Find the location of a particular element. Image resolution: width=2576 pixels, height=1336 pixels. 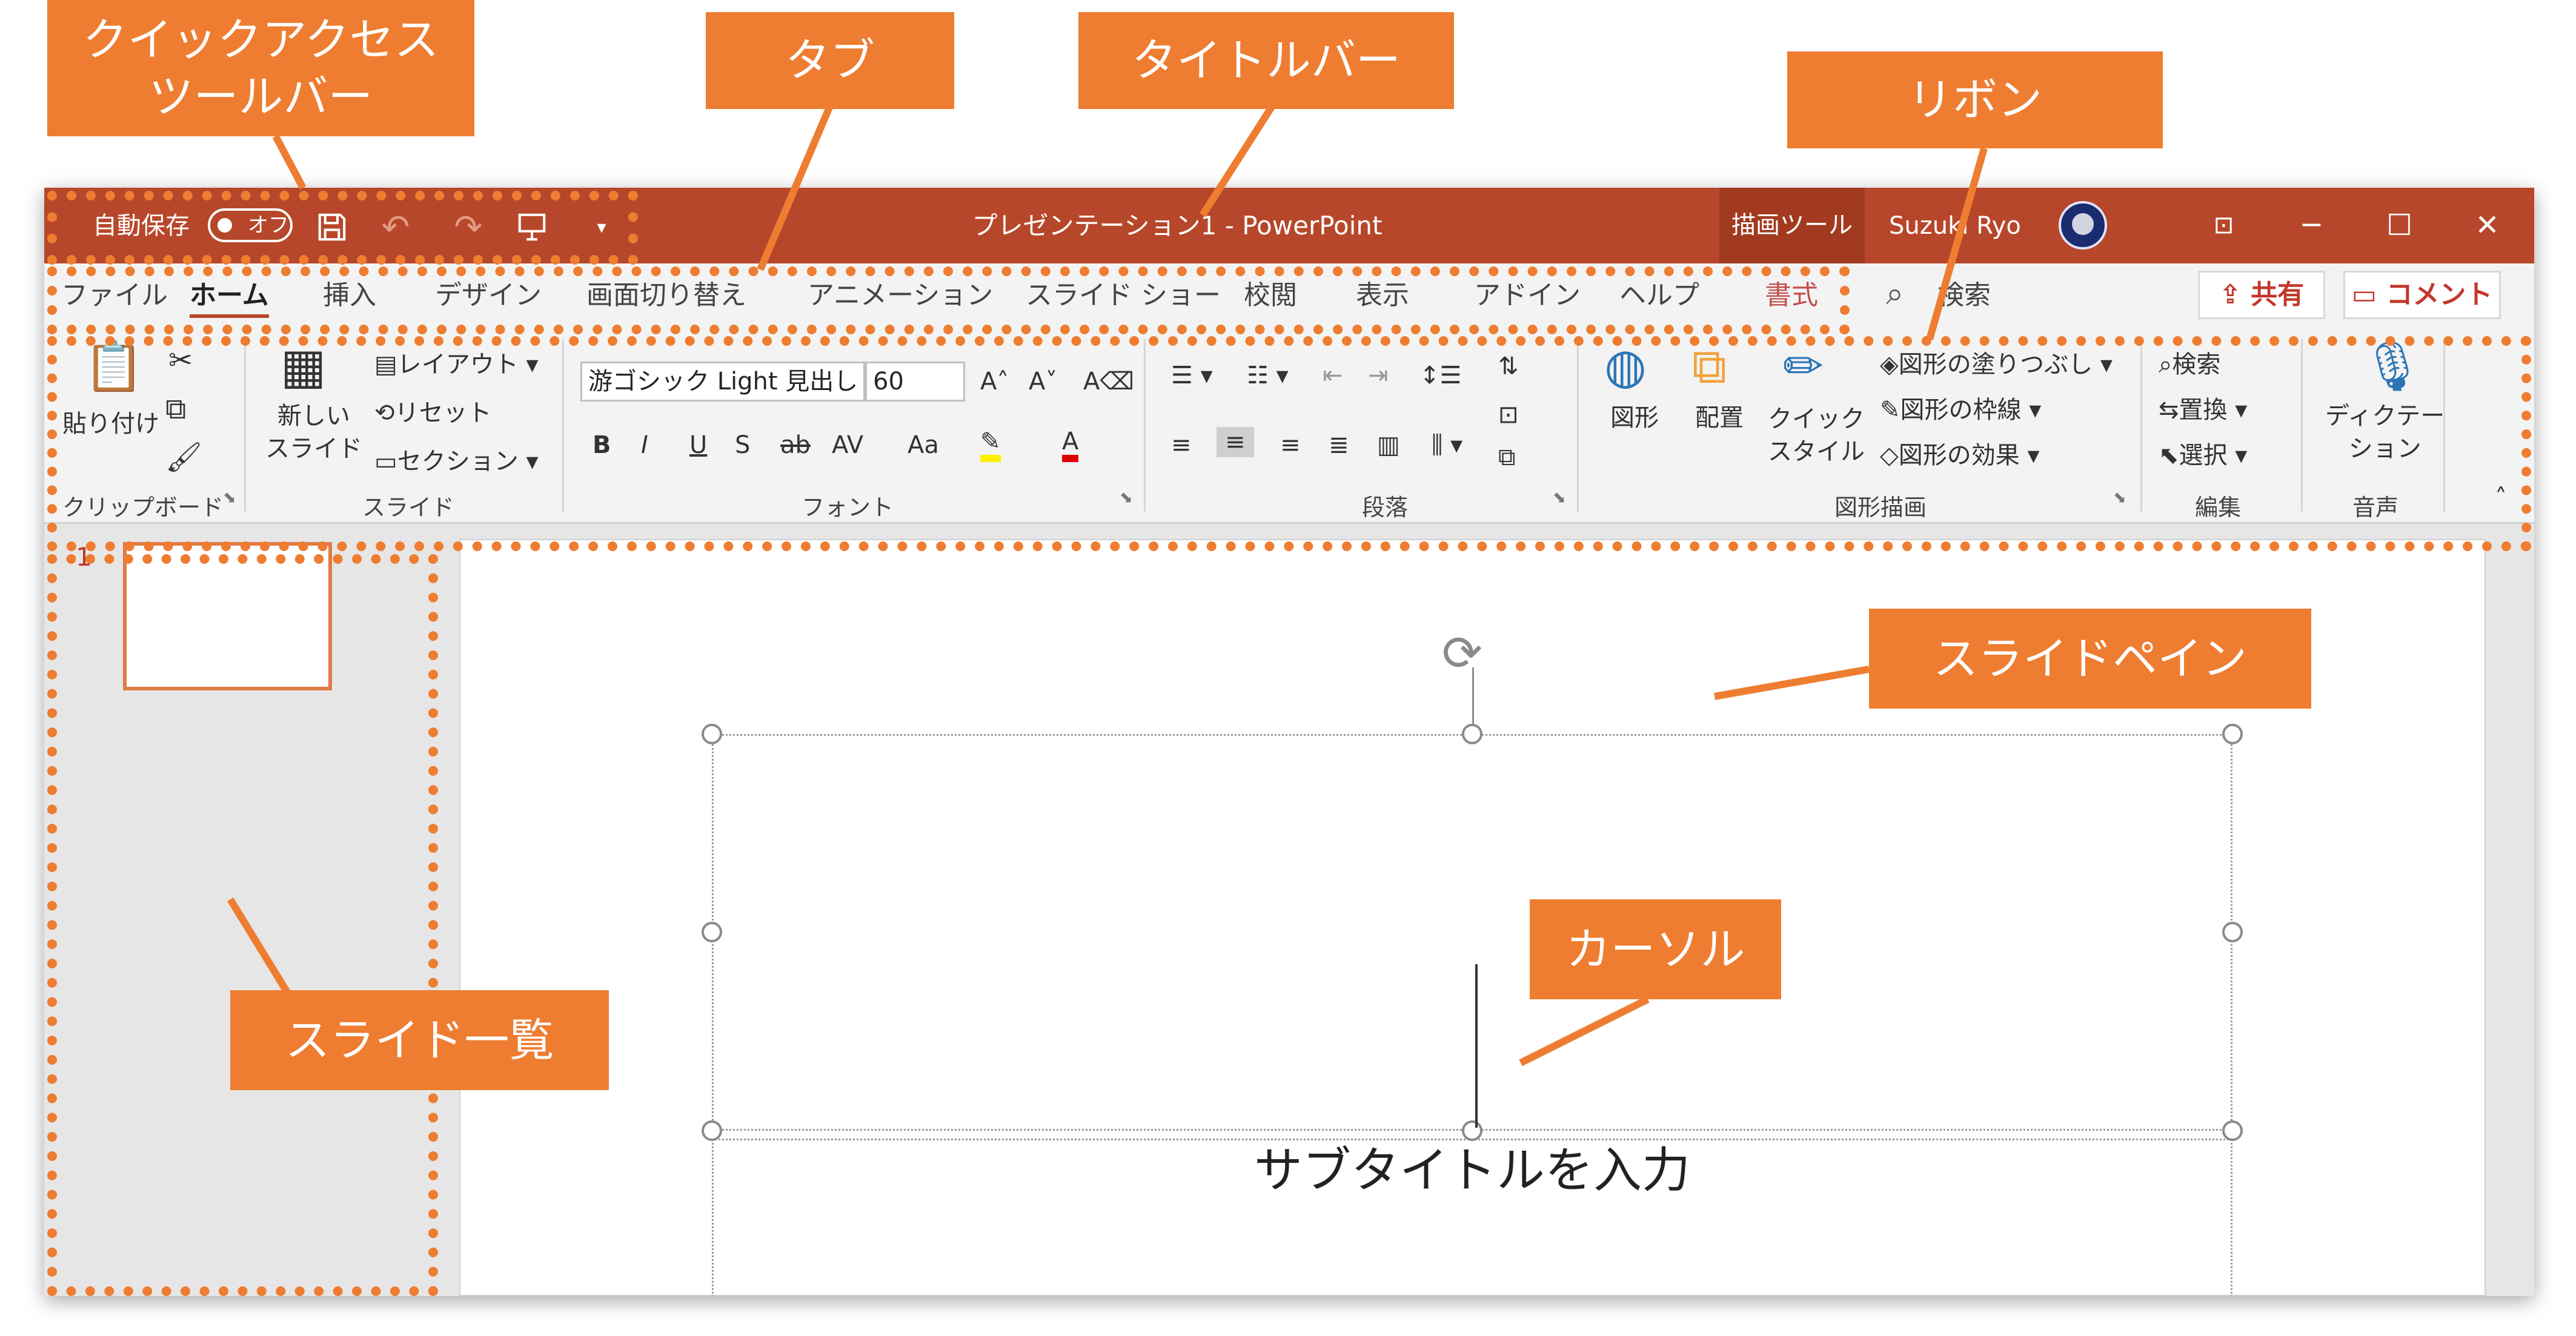

leader-line-cursor is located at coordinates (1584, 1031).